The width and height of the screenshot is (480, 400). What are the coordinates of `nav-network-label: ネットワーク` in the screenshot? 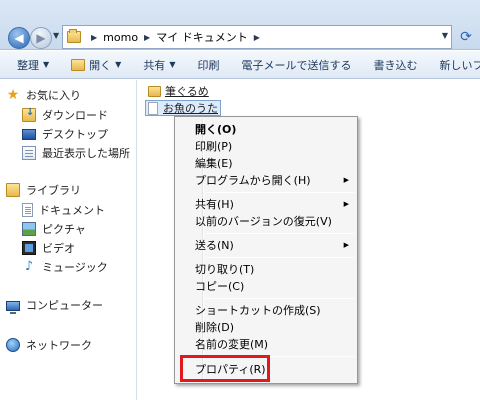 It's located at (59, 345).